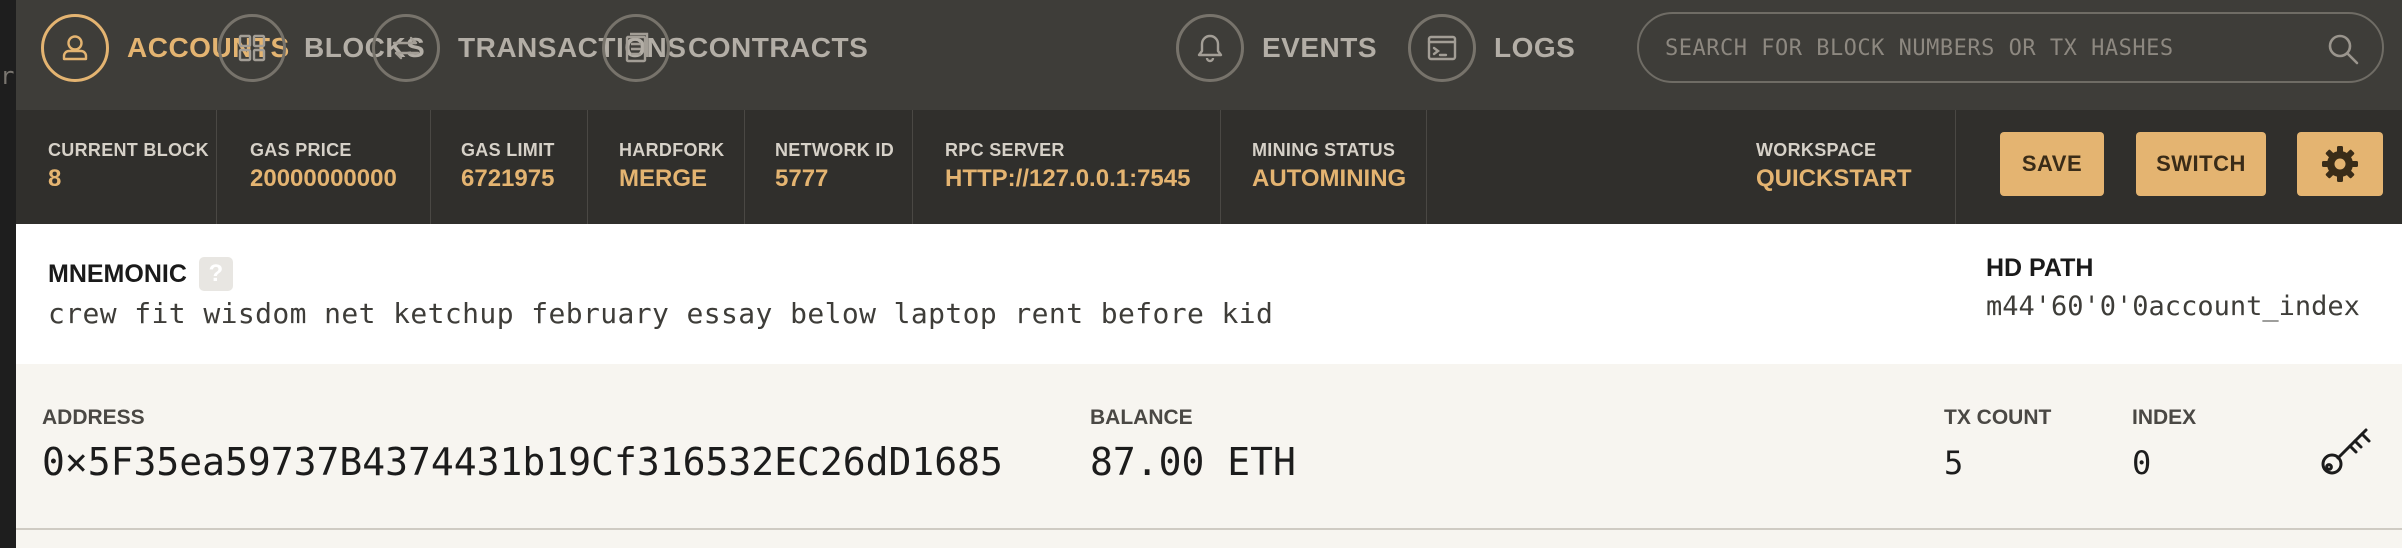 The image size is (2402, 548). What do you see at coordinates (1990, 48) in the screenshot?
I see `search-input` at bounding box center [1990, 48].